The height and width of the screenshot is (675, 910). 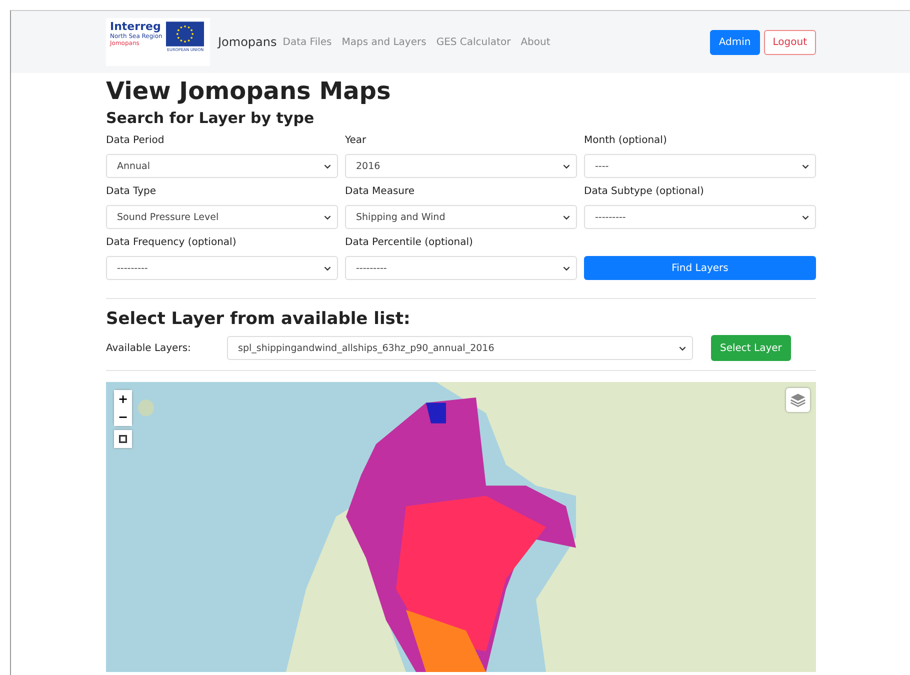 I want to click on field-label: Year, so click(x=356, y=141).